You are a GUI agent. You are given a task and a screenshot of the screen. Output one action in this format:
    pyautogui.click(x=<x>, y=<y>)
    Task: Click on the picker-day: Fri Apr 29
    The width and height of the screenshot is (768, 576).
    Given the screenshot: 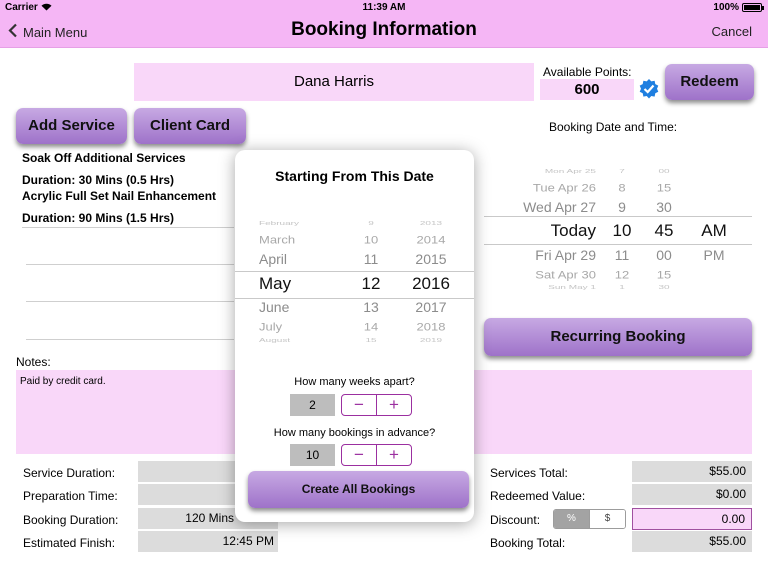 What is the action you would take?
    pyautogui.click(x=565, y=255)
    